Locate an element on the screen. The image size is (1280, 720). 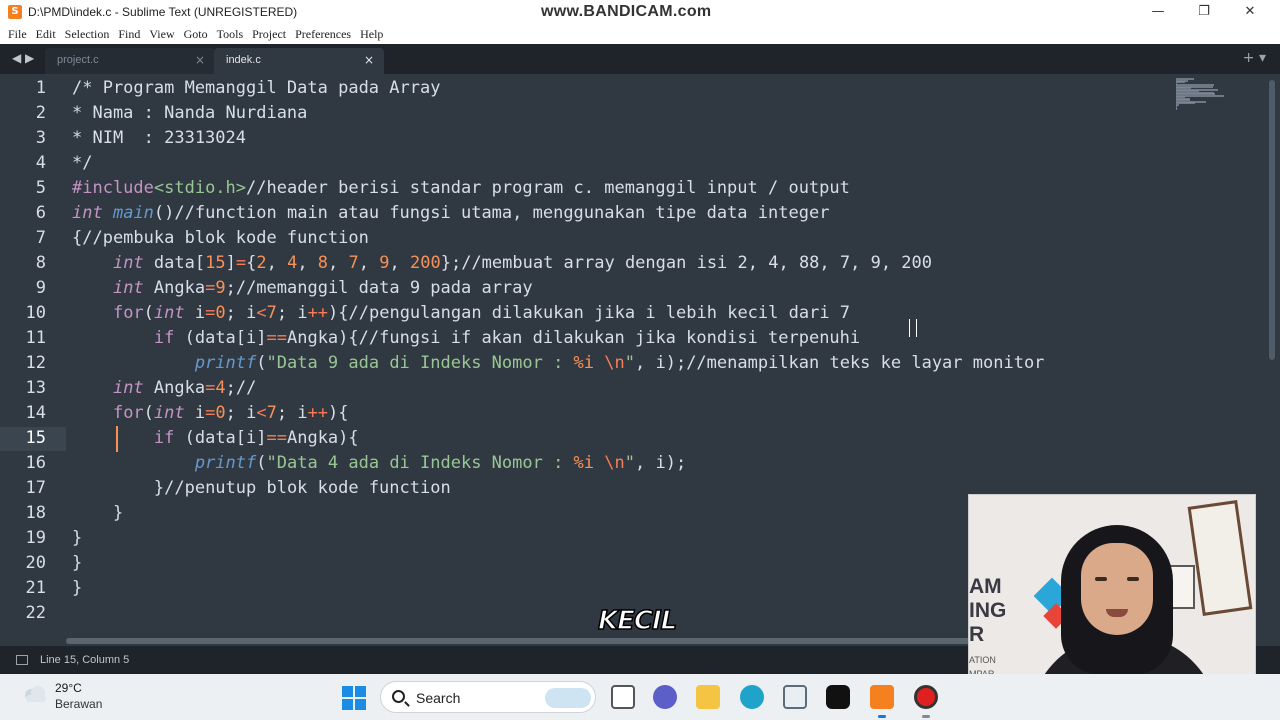
menu-tools: Tools is located at coordinates (230, 34).